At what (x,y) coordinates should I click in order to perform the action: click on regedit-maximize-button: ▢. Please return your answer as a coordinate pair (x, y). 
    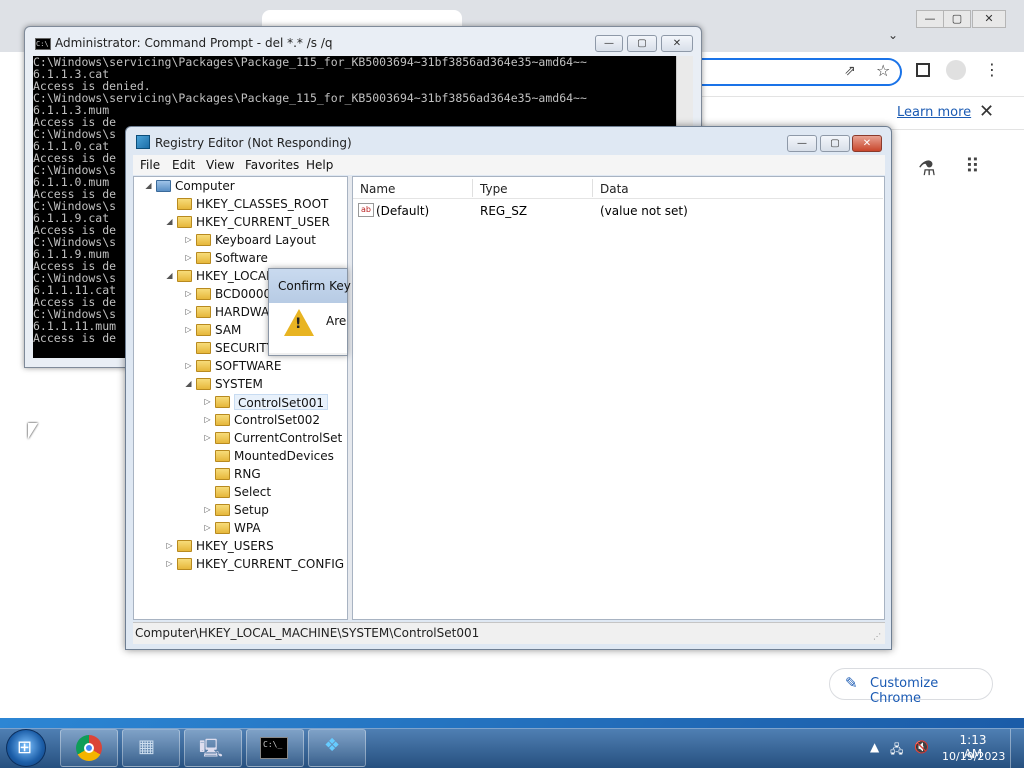
    Looking at the image, I should click on (835, 143).